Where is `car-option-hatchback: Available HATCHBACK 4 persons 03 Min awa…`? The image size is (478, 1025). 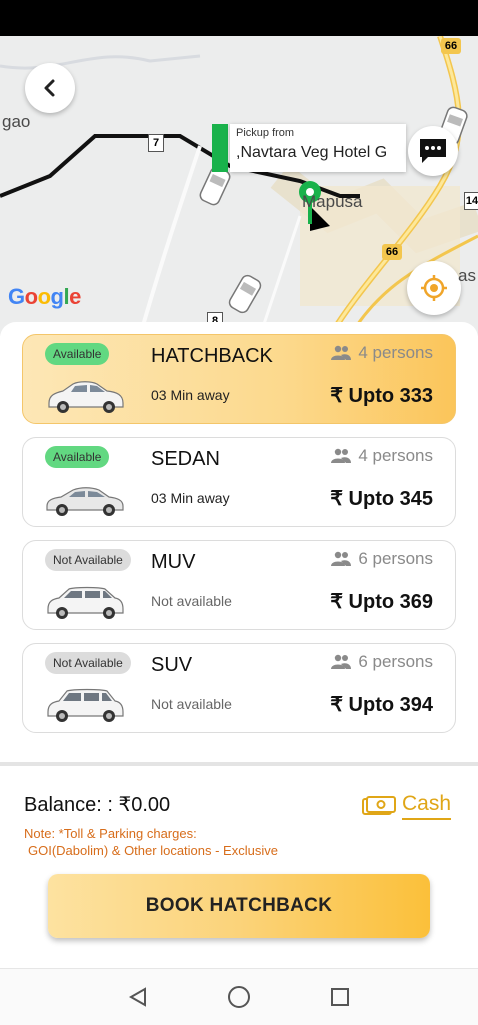
car-option-hatchback: Available HATCHBACK 4 persons 03 Min awa… is located at coordinates (239, 379).